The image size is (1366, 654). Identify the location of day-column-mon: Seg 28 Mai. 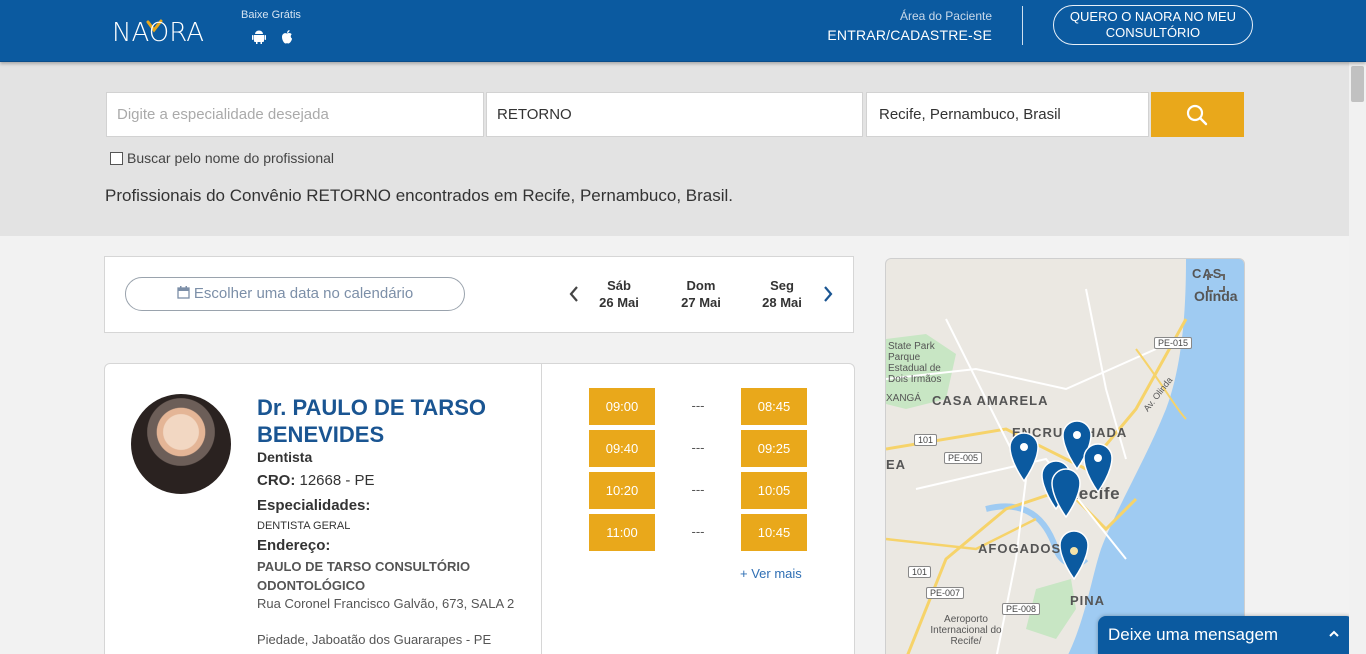
(782, 294).